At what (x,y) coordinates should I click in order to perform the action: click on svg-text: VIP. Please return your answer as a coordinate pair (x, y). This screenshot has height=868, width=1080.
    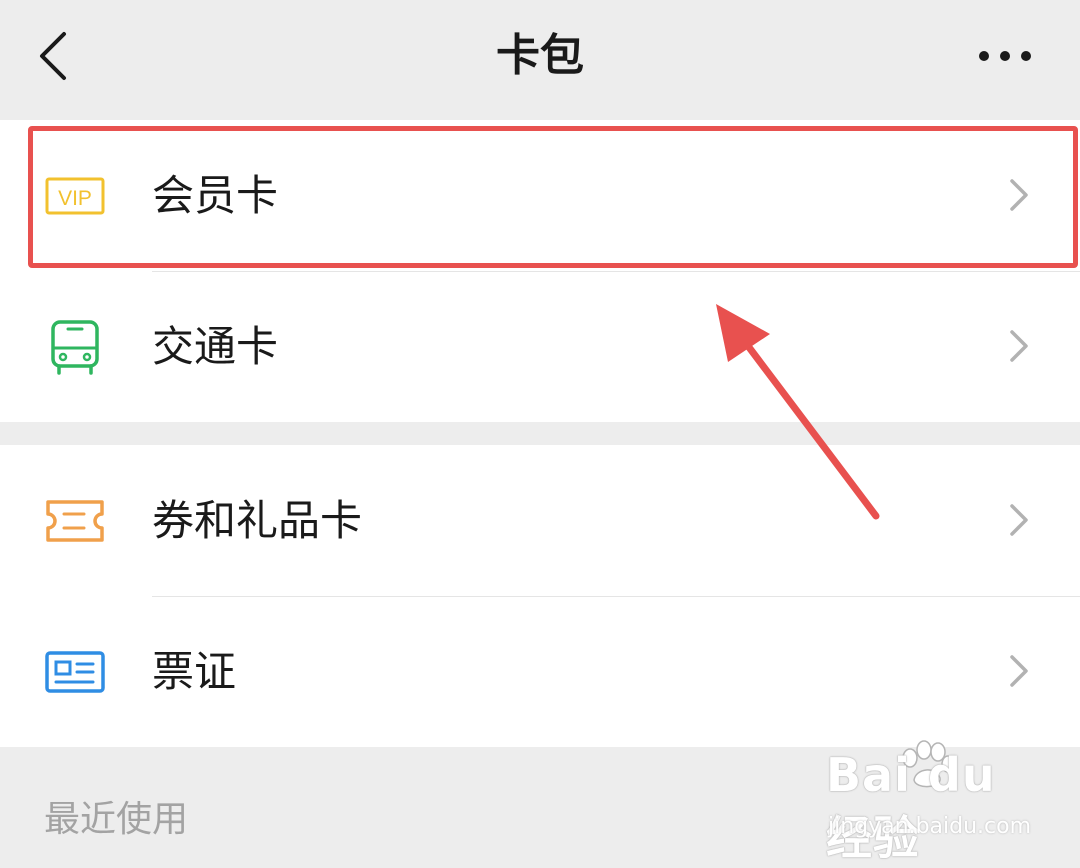
    Looking at the image, I should click on (75, 198).